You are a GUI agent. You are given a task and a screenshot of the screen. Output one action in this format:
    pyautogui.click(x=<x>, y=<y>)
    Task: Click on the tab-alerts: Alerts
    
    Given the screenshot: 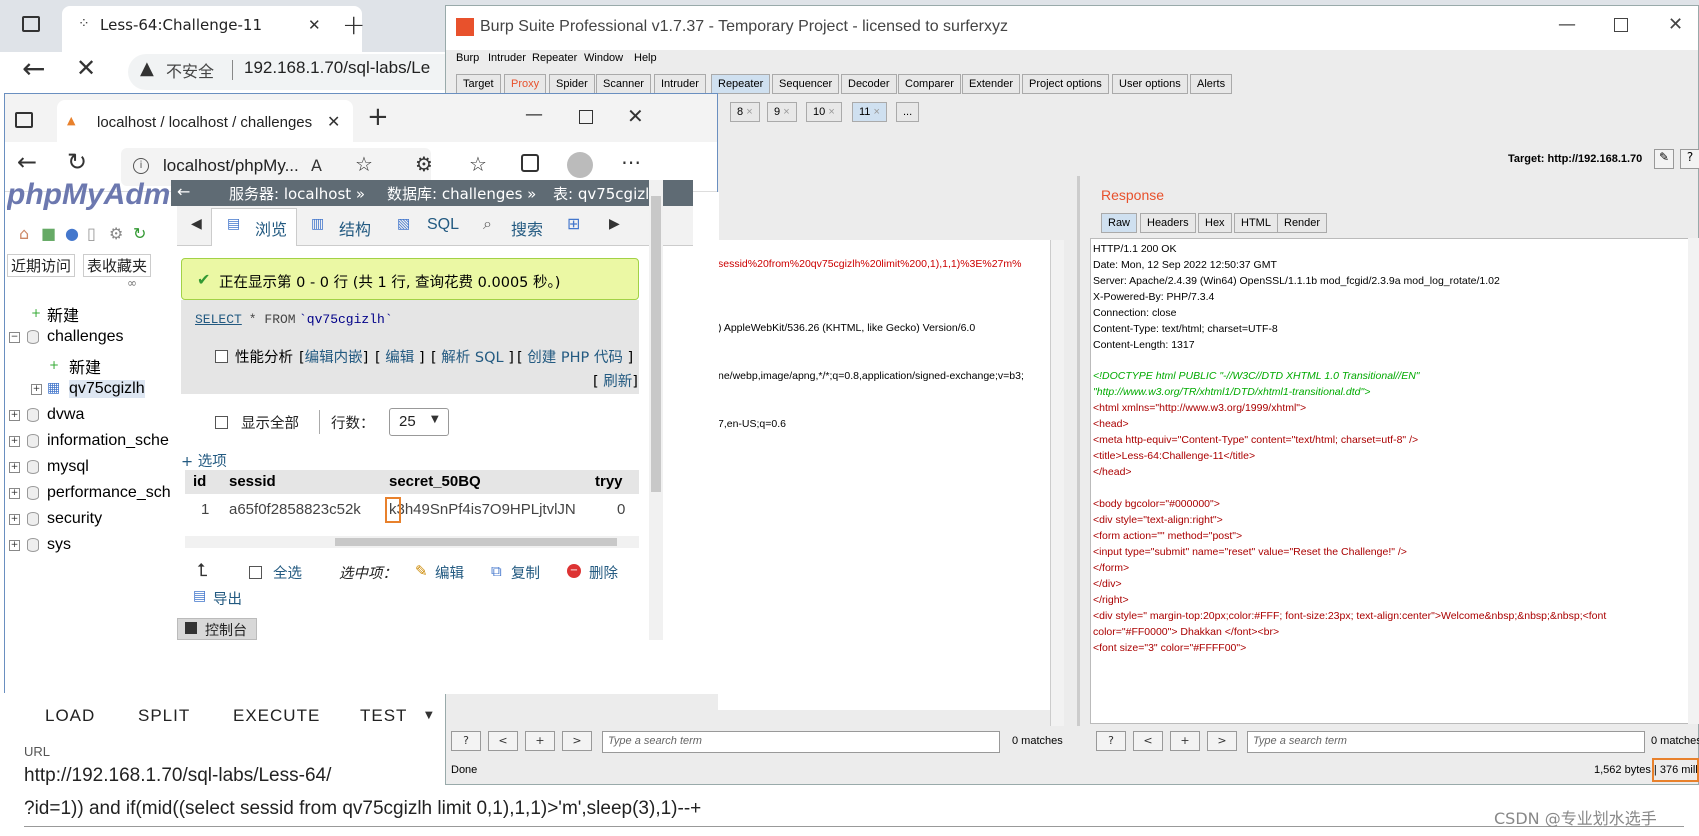 What is the action you would take?
    pyautogui.click(x=1211, y=84)
    